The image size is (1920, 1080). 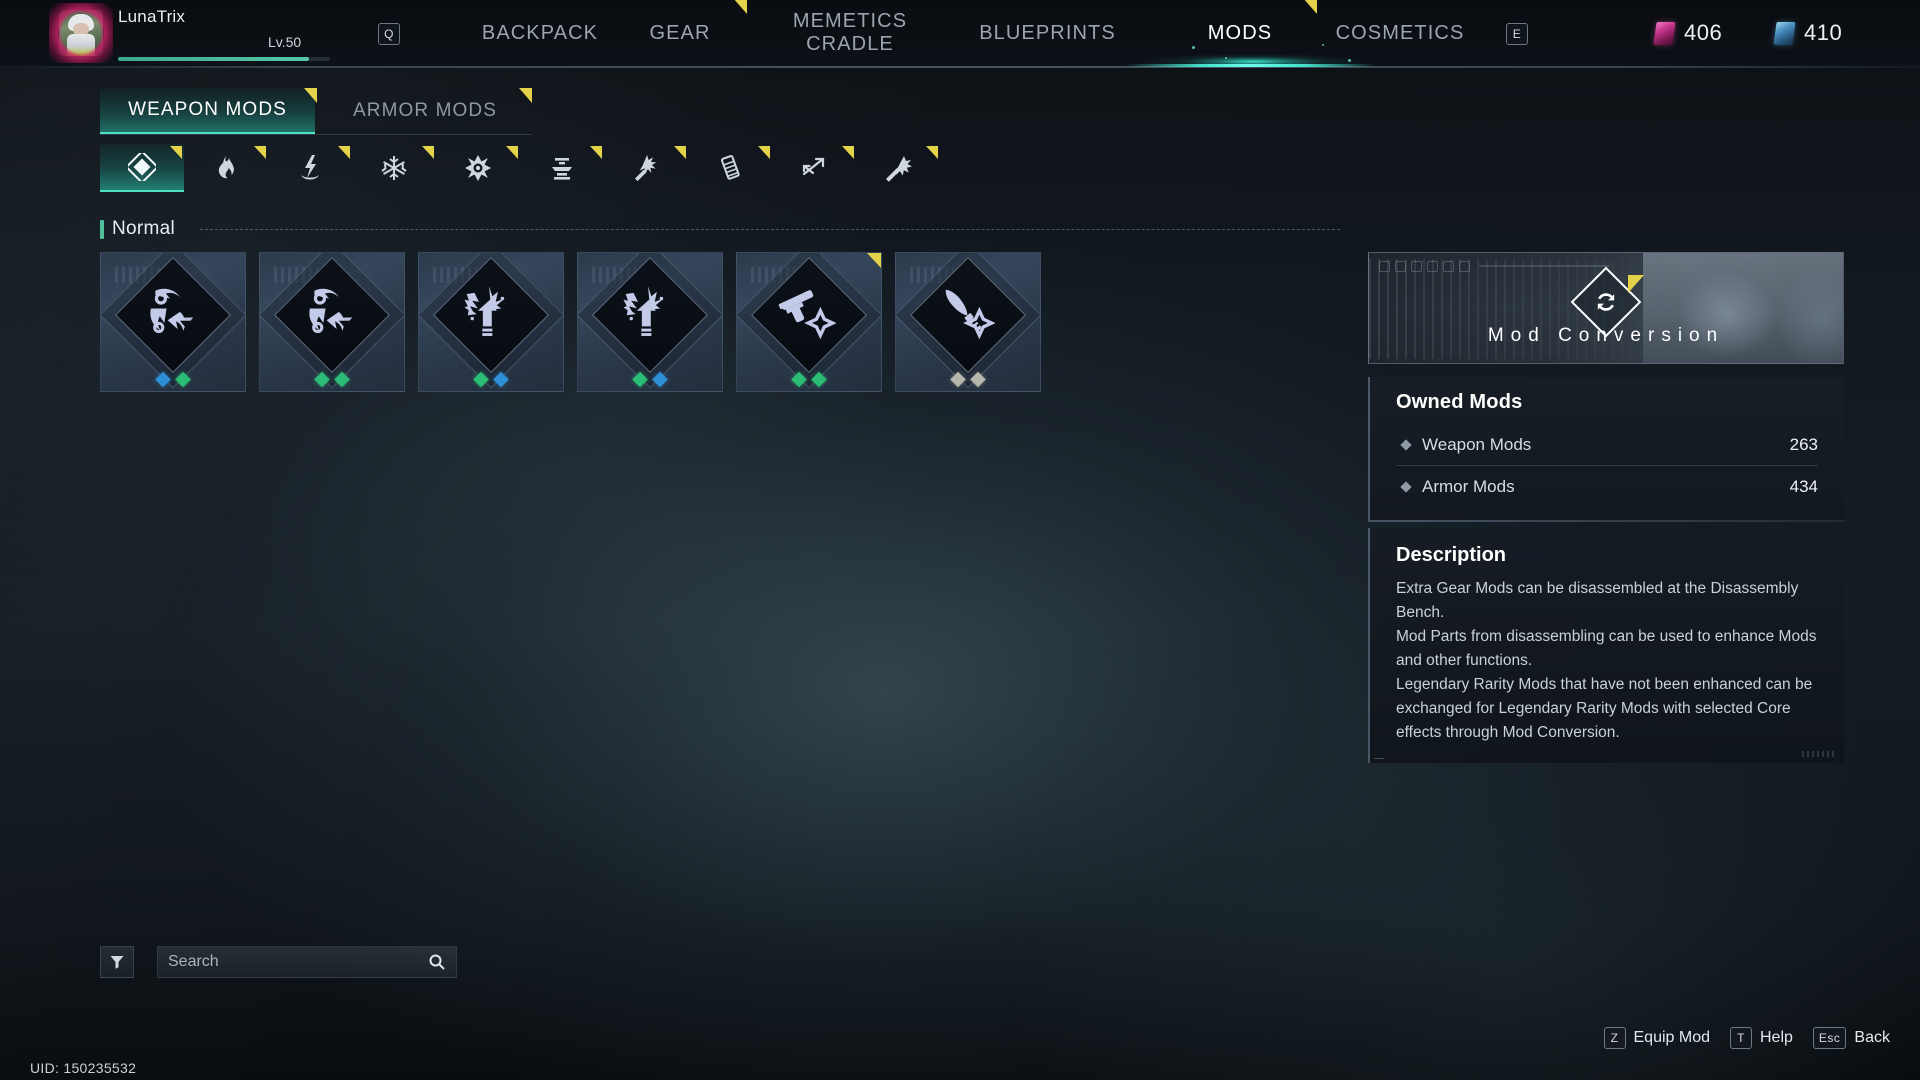 What do you see at coordinates (1451, 555) in the screenshot?
I see `description-heading: Description` at bounding box center [1451, 555].